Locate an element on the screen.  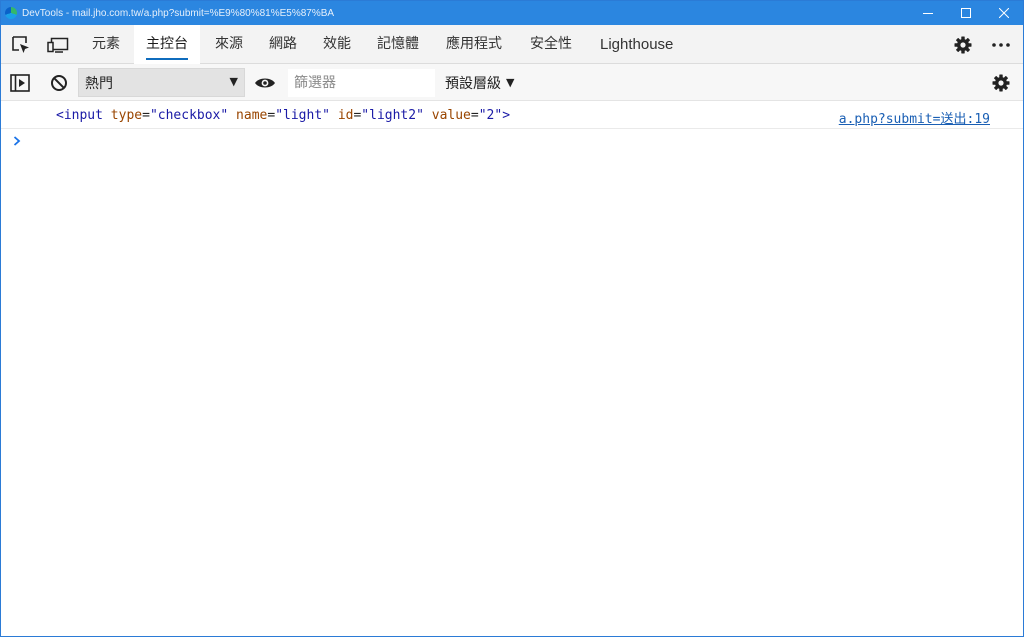
panel-tab-bar: 元素 主控台 來源 網路 效能 記憶體 應用程式 安全性 Lighthouse is located at coordinates (512, 44).